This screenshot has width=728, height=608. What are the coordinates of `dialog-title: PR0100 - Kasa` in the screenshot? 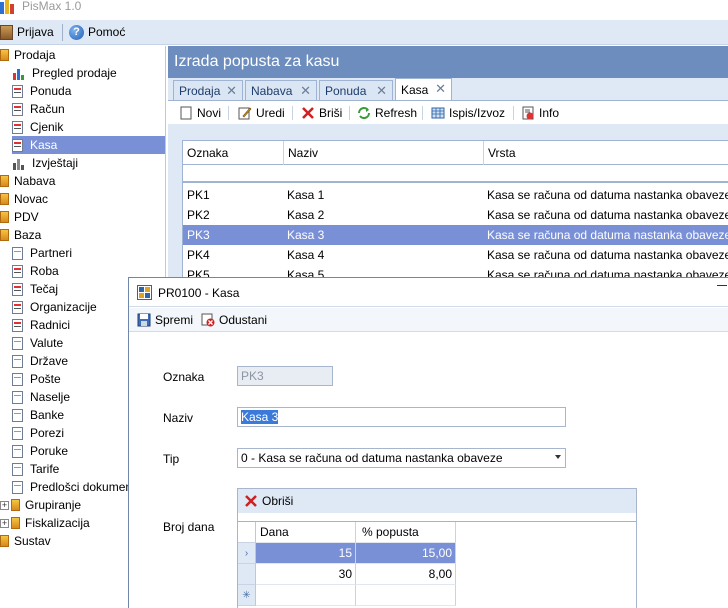 It's located at (199, 293).